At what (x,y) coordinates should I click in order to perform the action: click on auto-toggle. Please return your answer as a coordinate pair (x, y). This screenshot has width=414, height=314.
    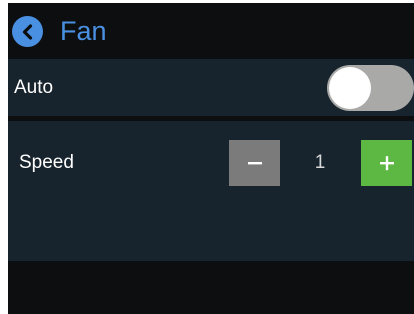
    Looking at the image, I should click on (370, 88).